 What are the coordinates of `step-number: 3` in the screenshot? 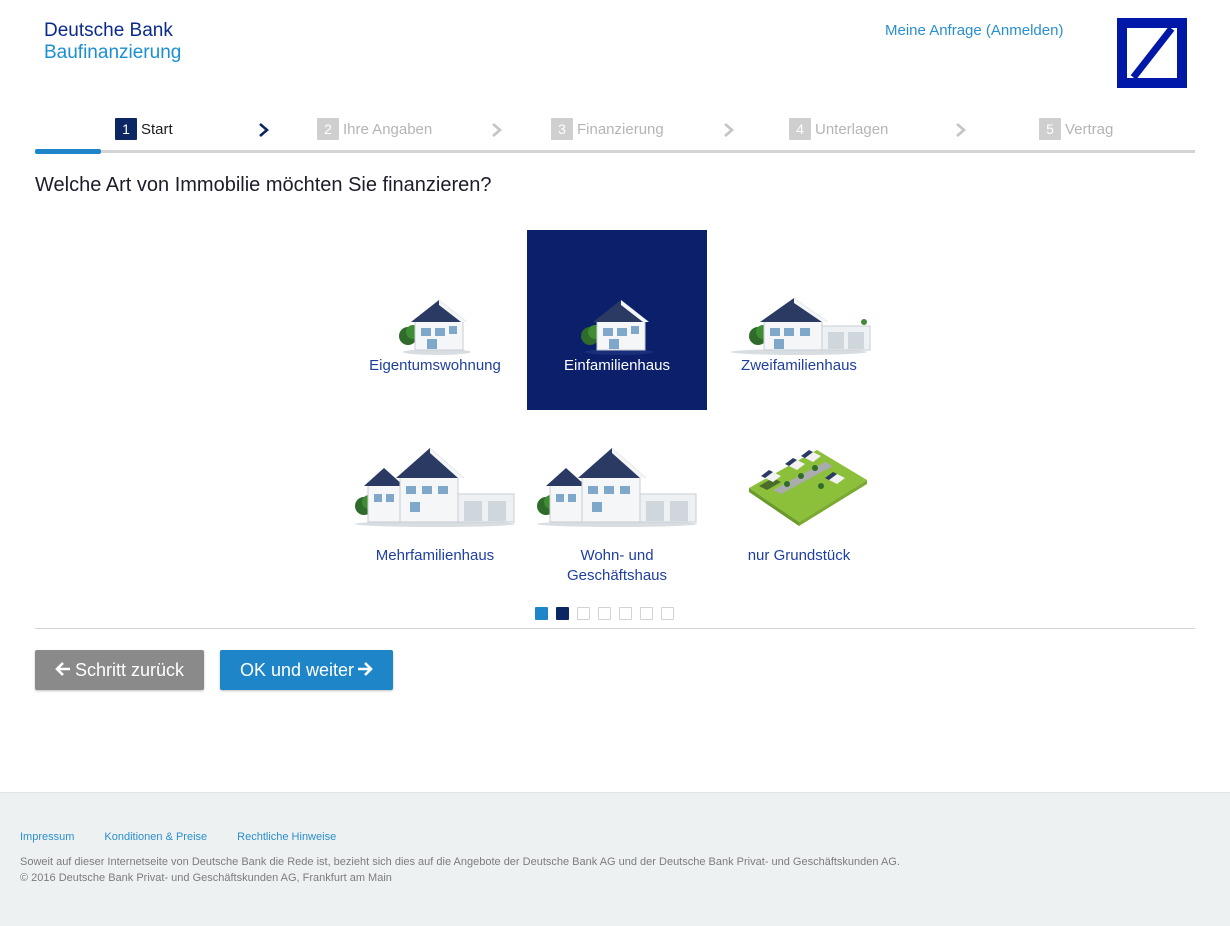 It's located at (562, 129).